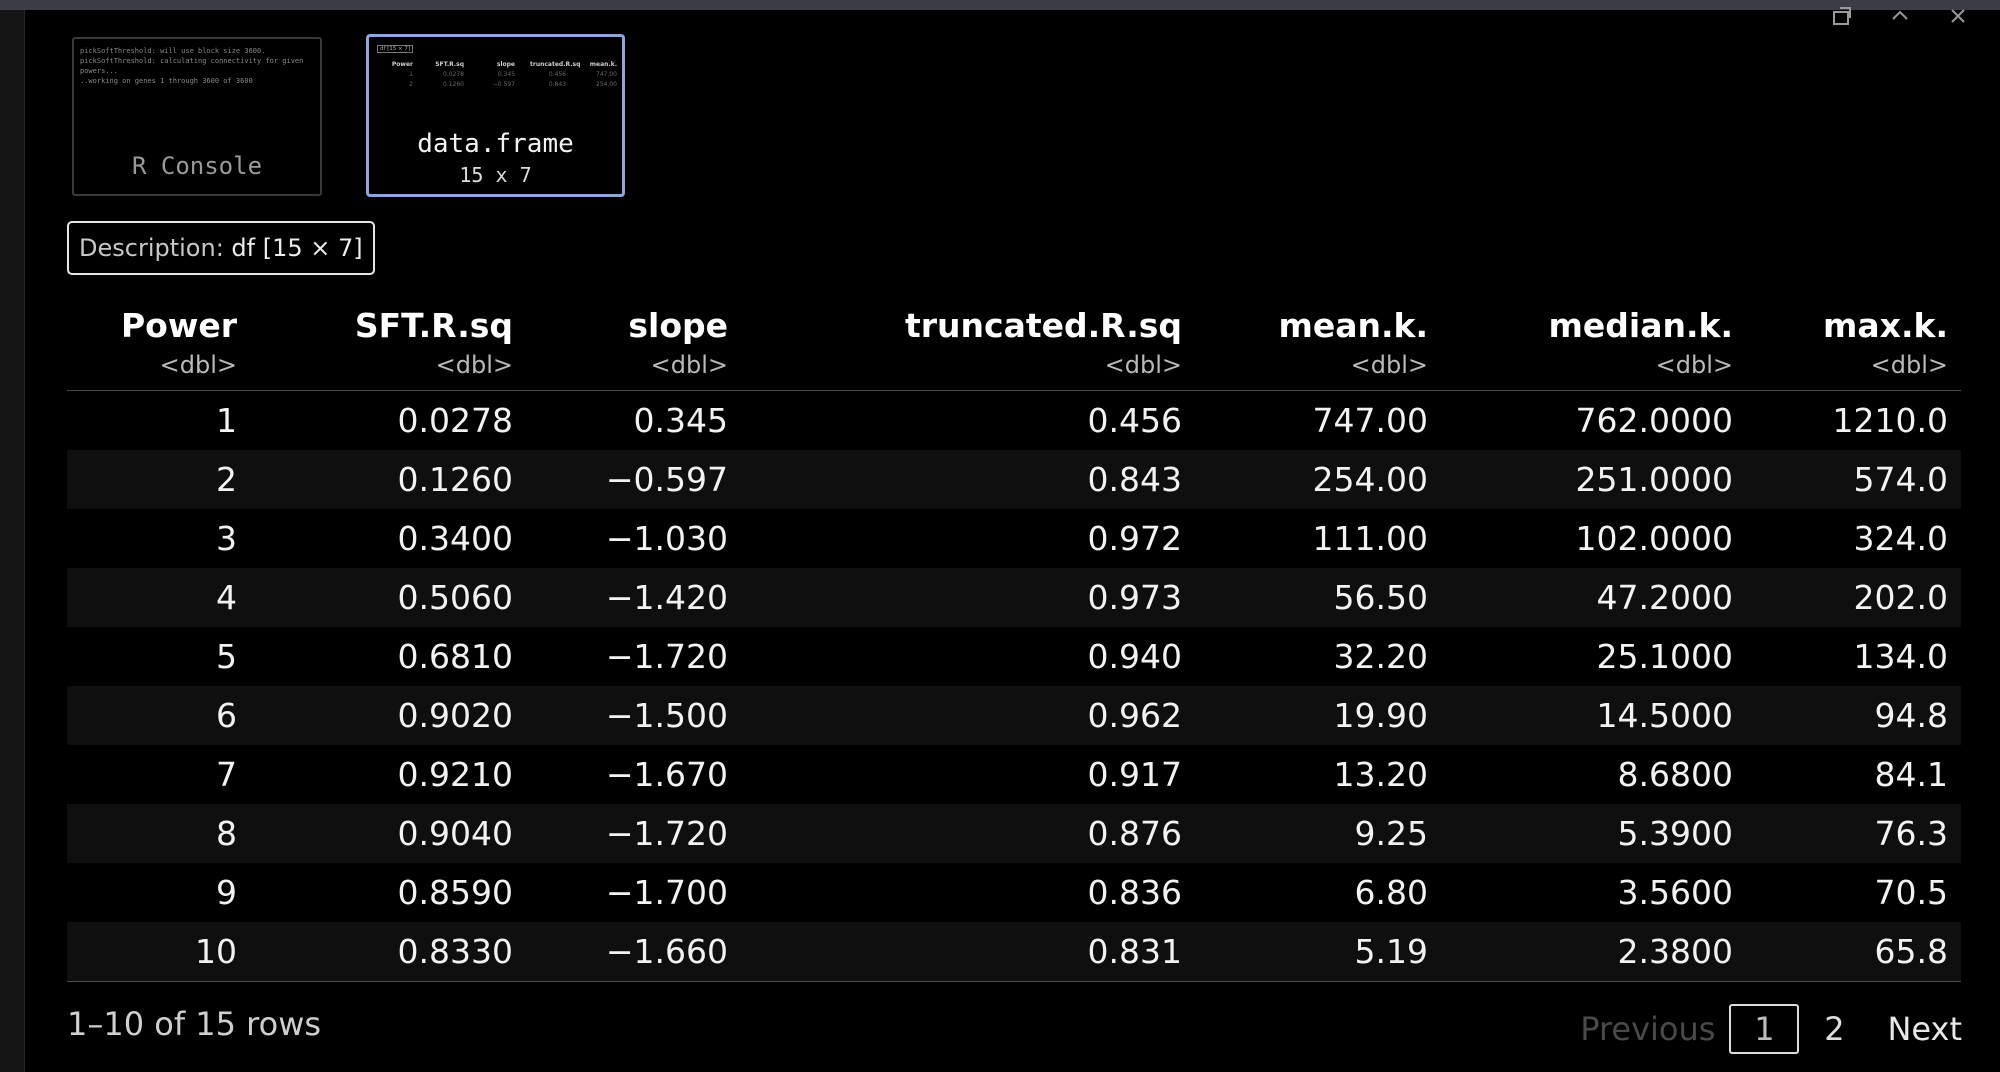 The image size is (2000, 1072). I want to click on cell-power: 6, so click(226, 715).